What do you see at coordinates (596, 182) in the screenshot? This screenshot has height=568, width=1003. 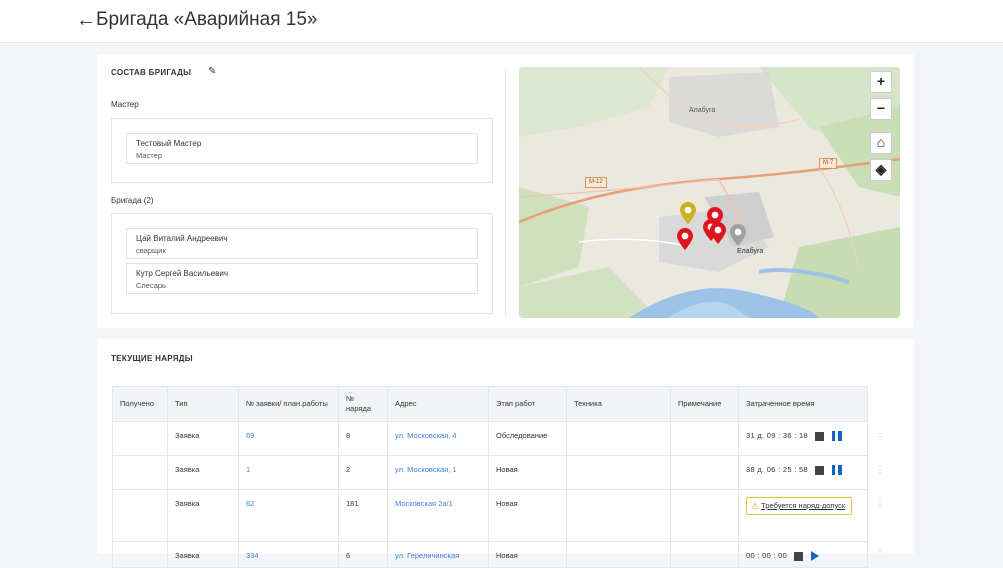 I see `road-badge-m12: М-12` at bounding box center [596, 182].